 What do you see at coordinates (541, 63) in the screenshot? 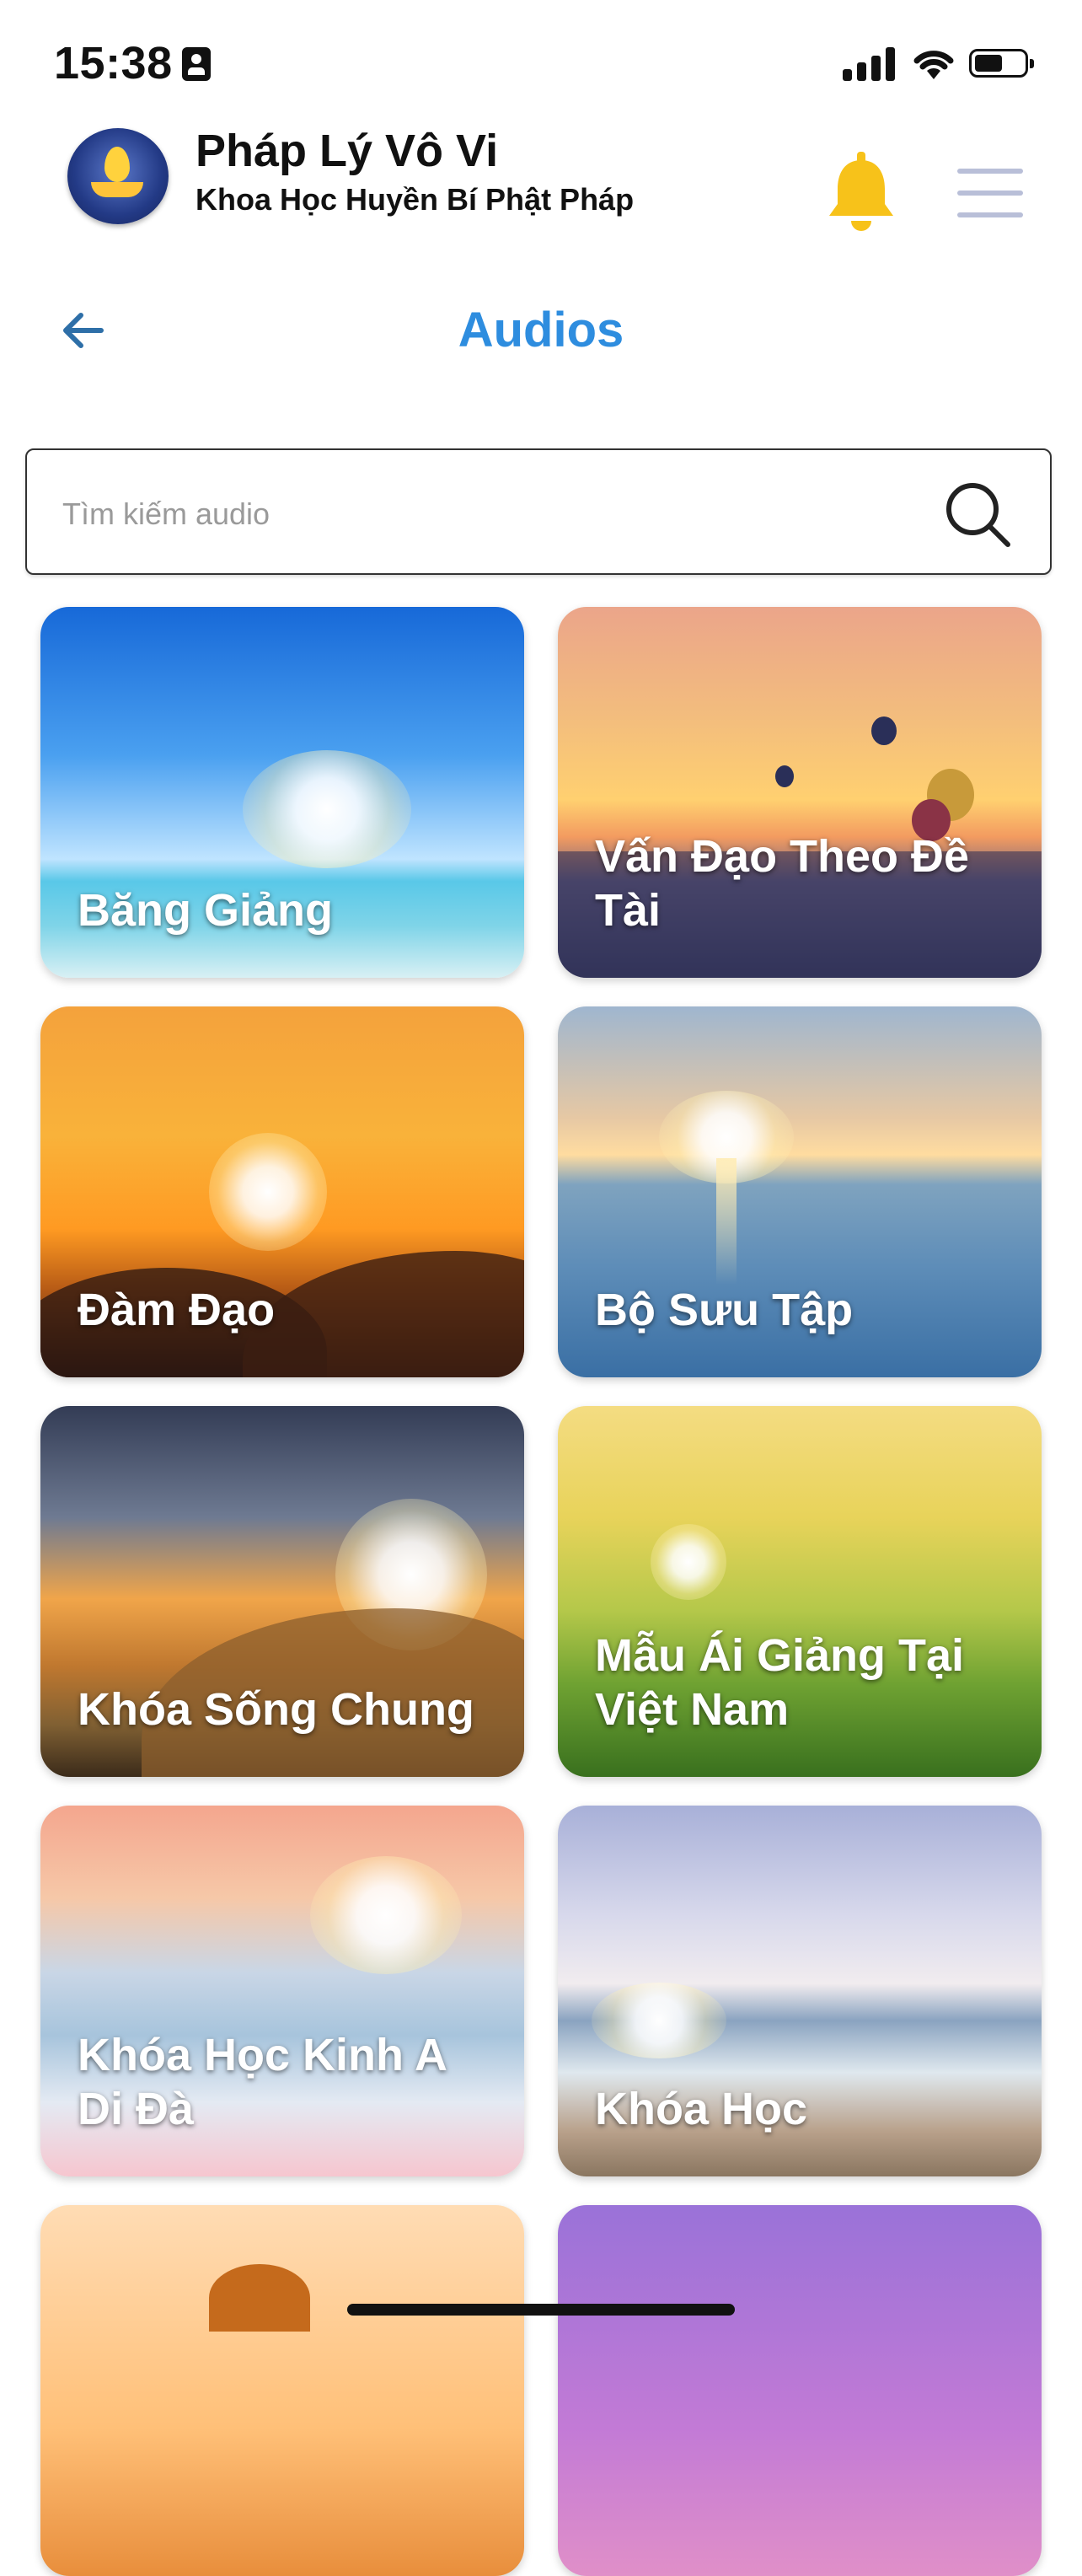
I see `status-bar: 15:38` at bounding box center [541, 63].